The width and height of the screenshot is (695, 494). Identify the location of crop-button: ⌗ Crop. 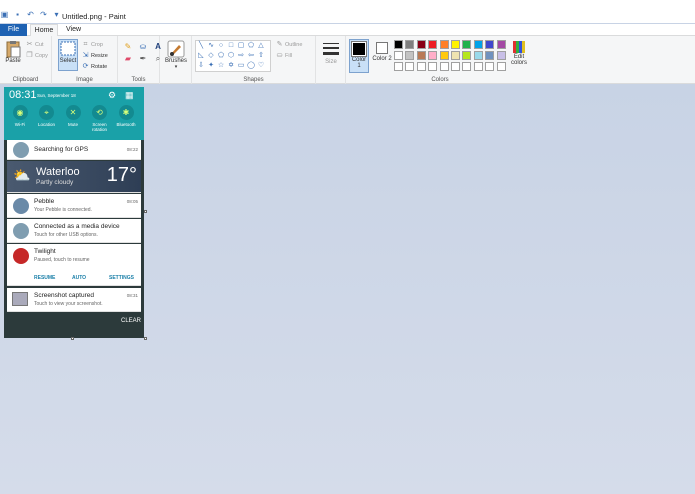
(92, 44).